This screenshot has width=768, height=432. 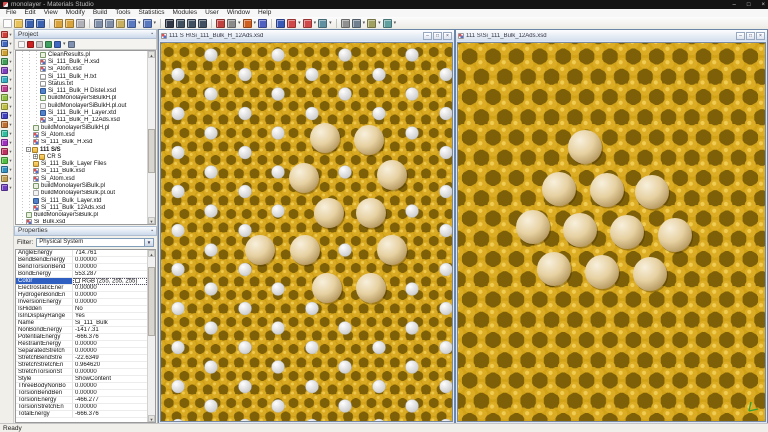 I want to click on property-row: StretchStretchEn 0.964620, so click(x=81, y=365).